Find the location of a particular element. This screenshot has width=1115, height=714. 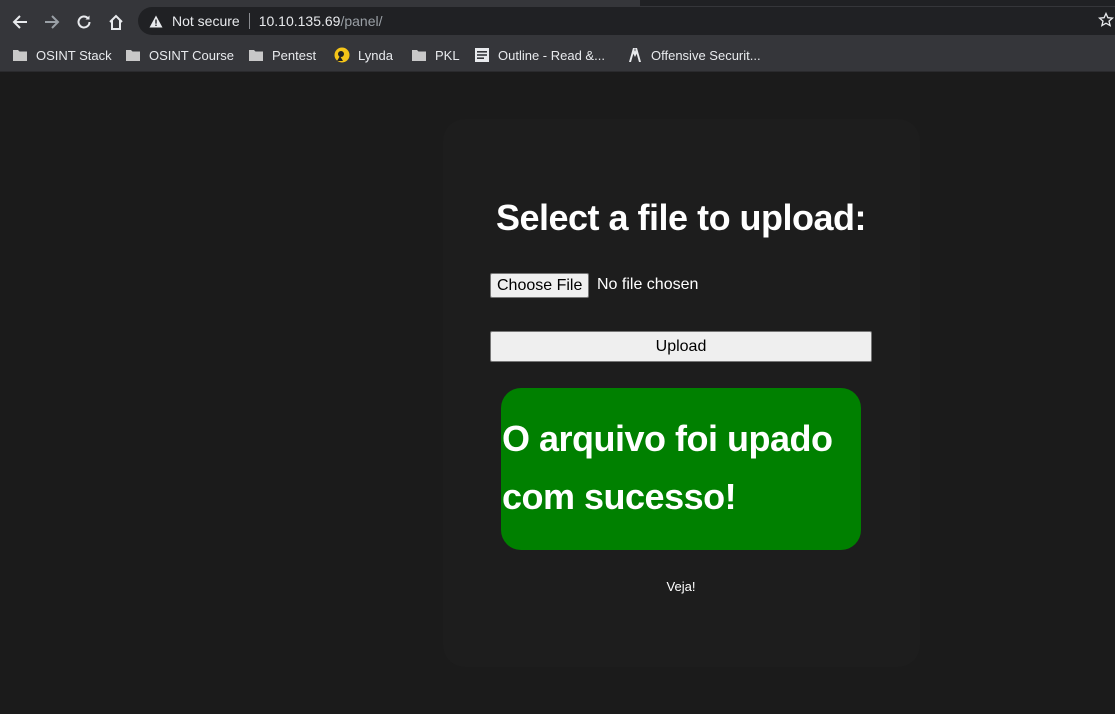

reload-button is located at coordinates (84, 22).